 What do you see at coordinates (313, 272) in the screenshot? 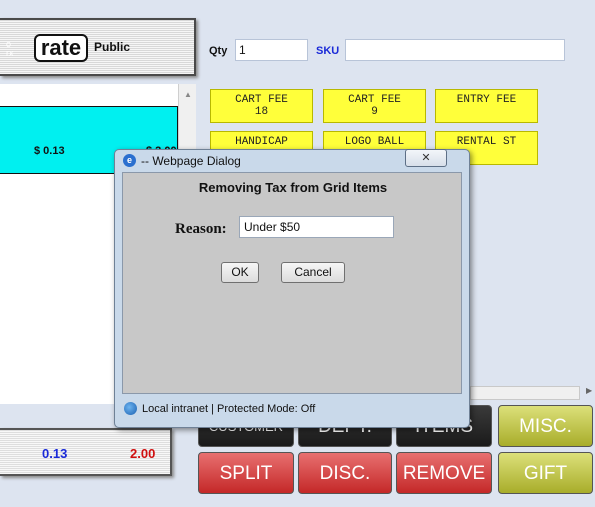
I see `cancel-button: Cancel` at bounding box center [313, 272].